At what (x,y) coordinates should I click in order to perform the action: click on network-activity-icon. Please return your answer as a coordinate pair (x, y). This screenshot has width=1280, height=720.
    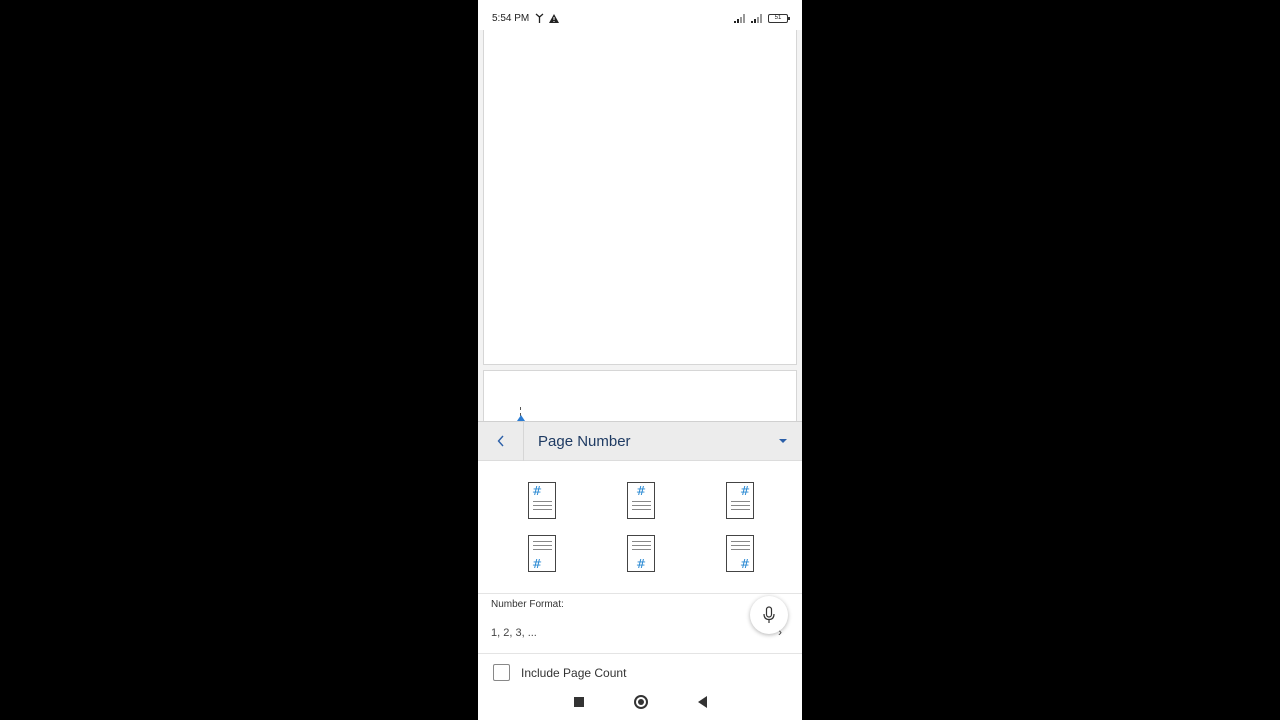
    Looking at the image, I should click on (539, 18).